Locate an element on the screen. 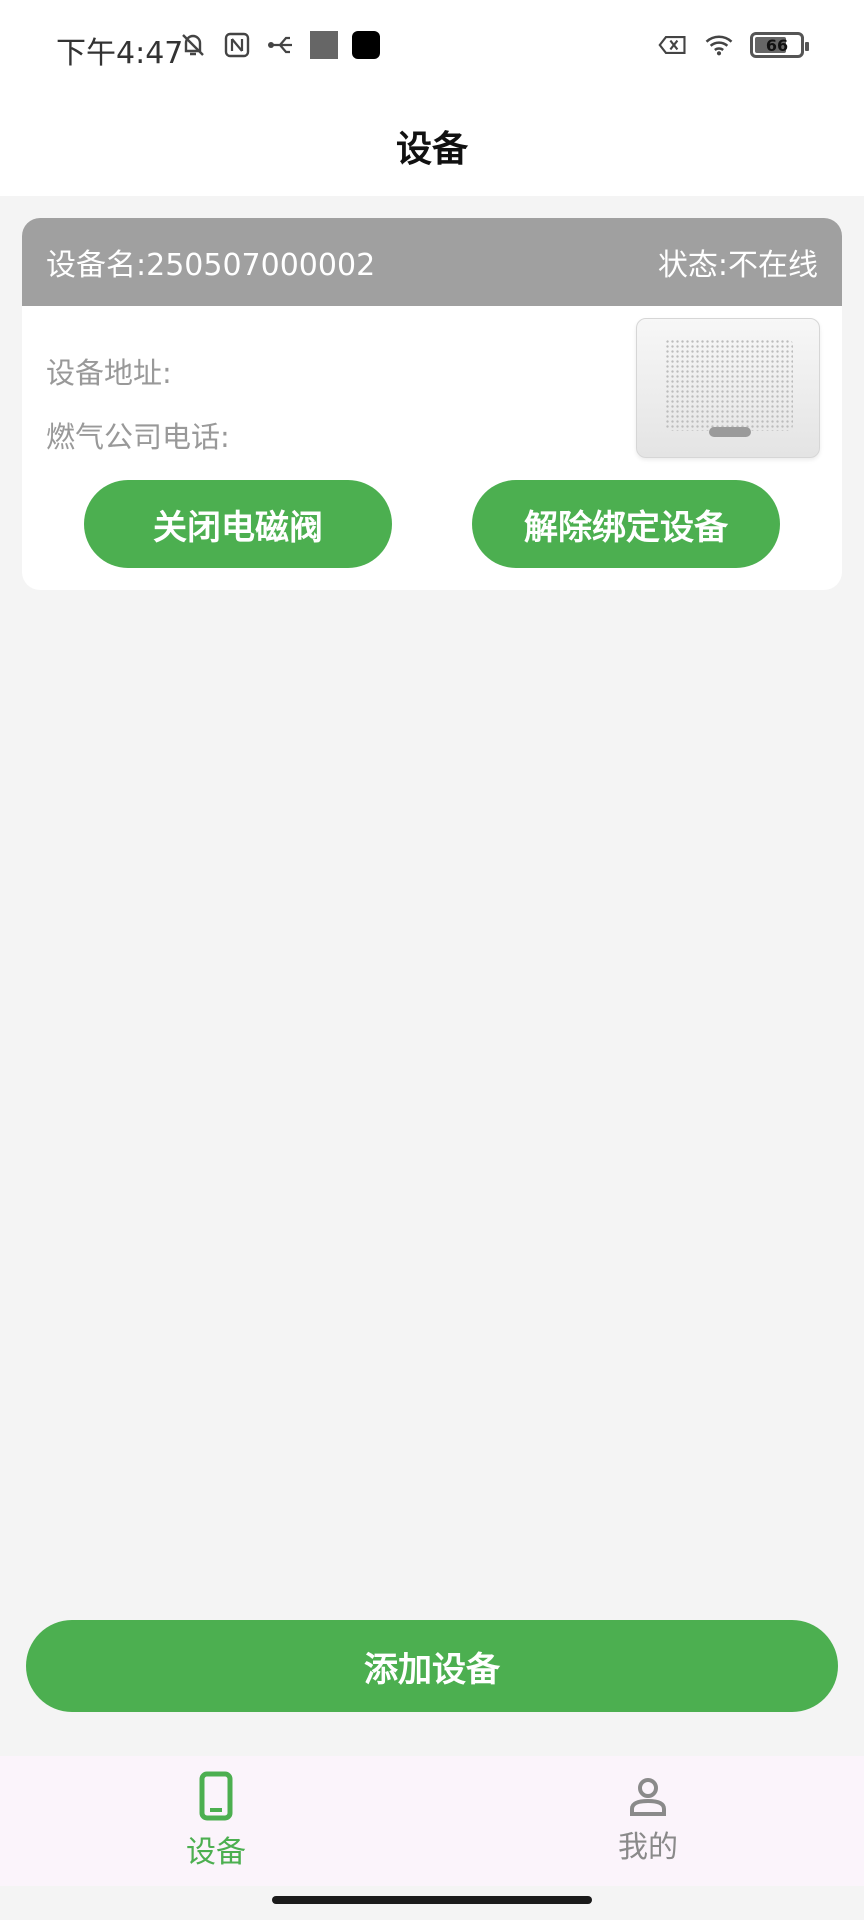 This screenshot has height=1920, width=864. device-name: 设备名:250507000002 is located at coordinates (211, 265).